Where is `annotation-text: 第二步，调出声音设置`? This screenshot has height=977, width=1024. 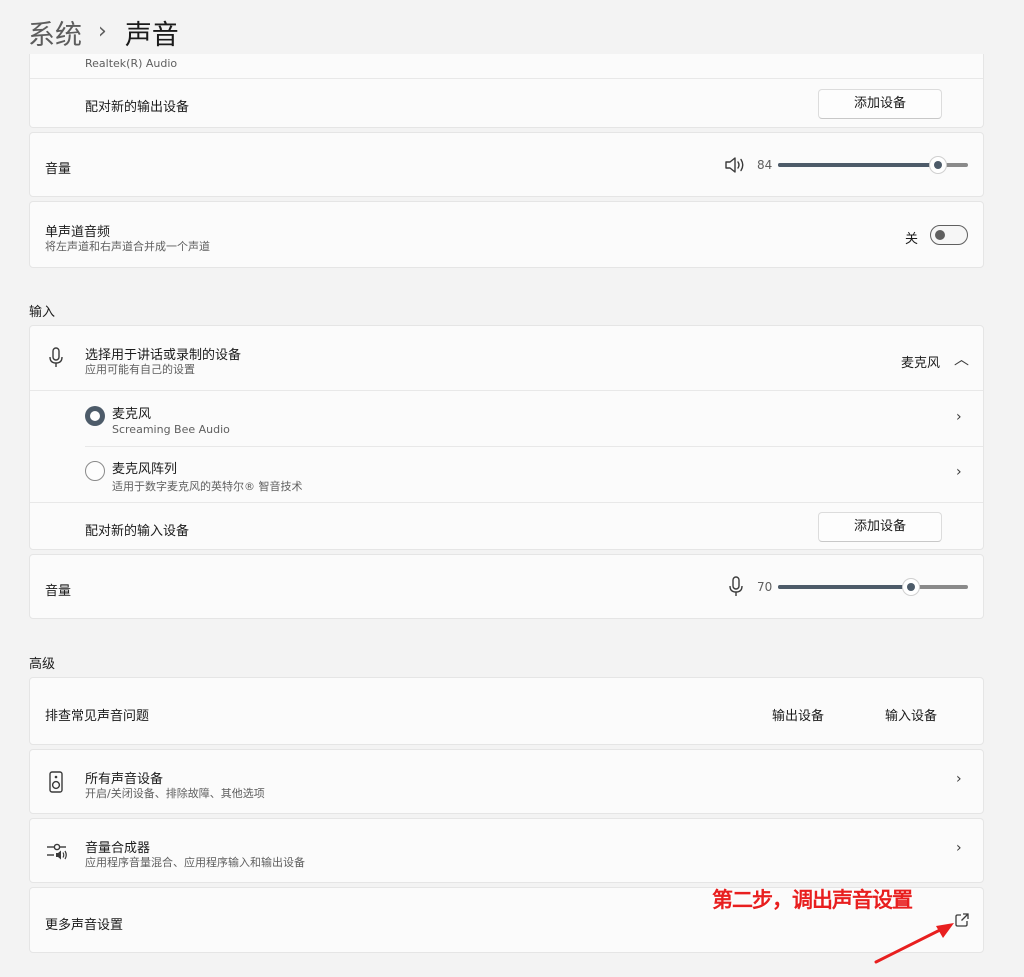
annotation-text: 第二步，调出声音设置 is located at coordinates (812, 899).